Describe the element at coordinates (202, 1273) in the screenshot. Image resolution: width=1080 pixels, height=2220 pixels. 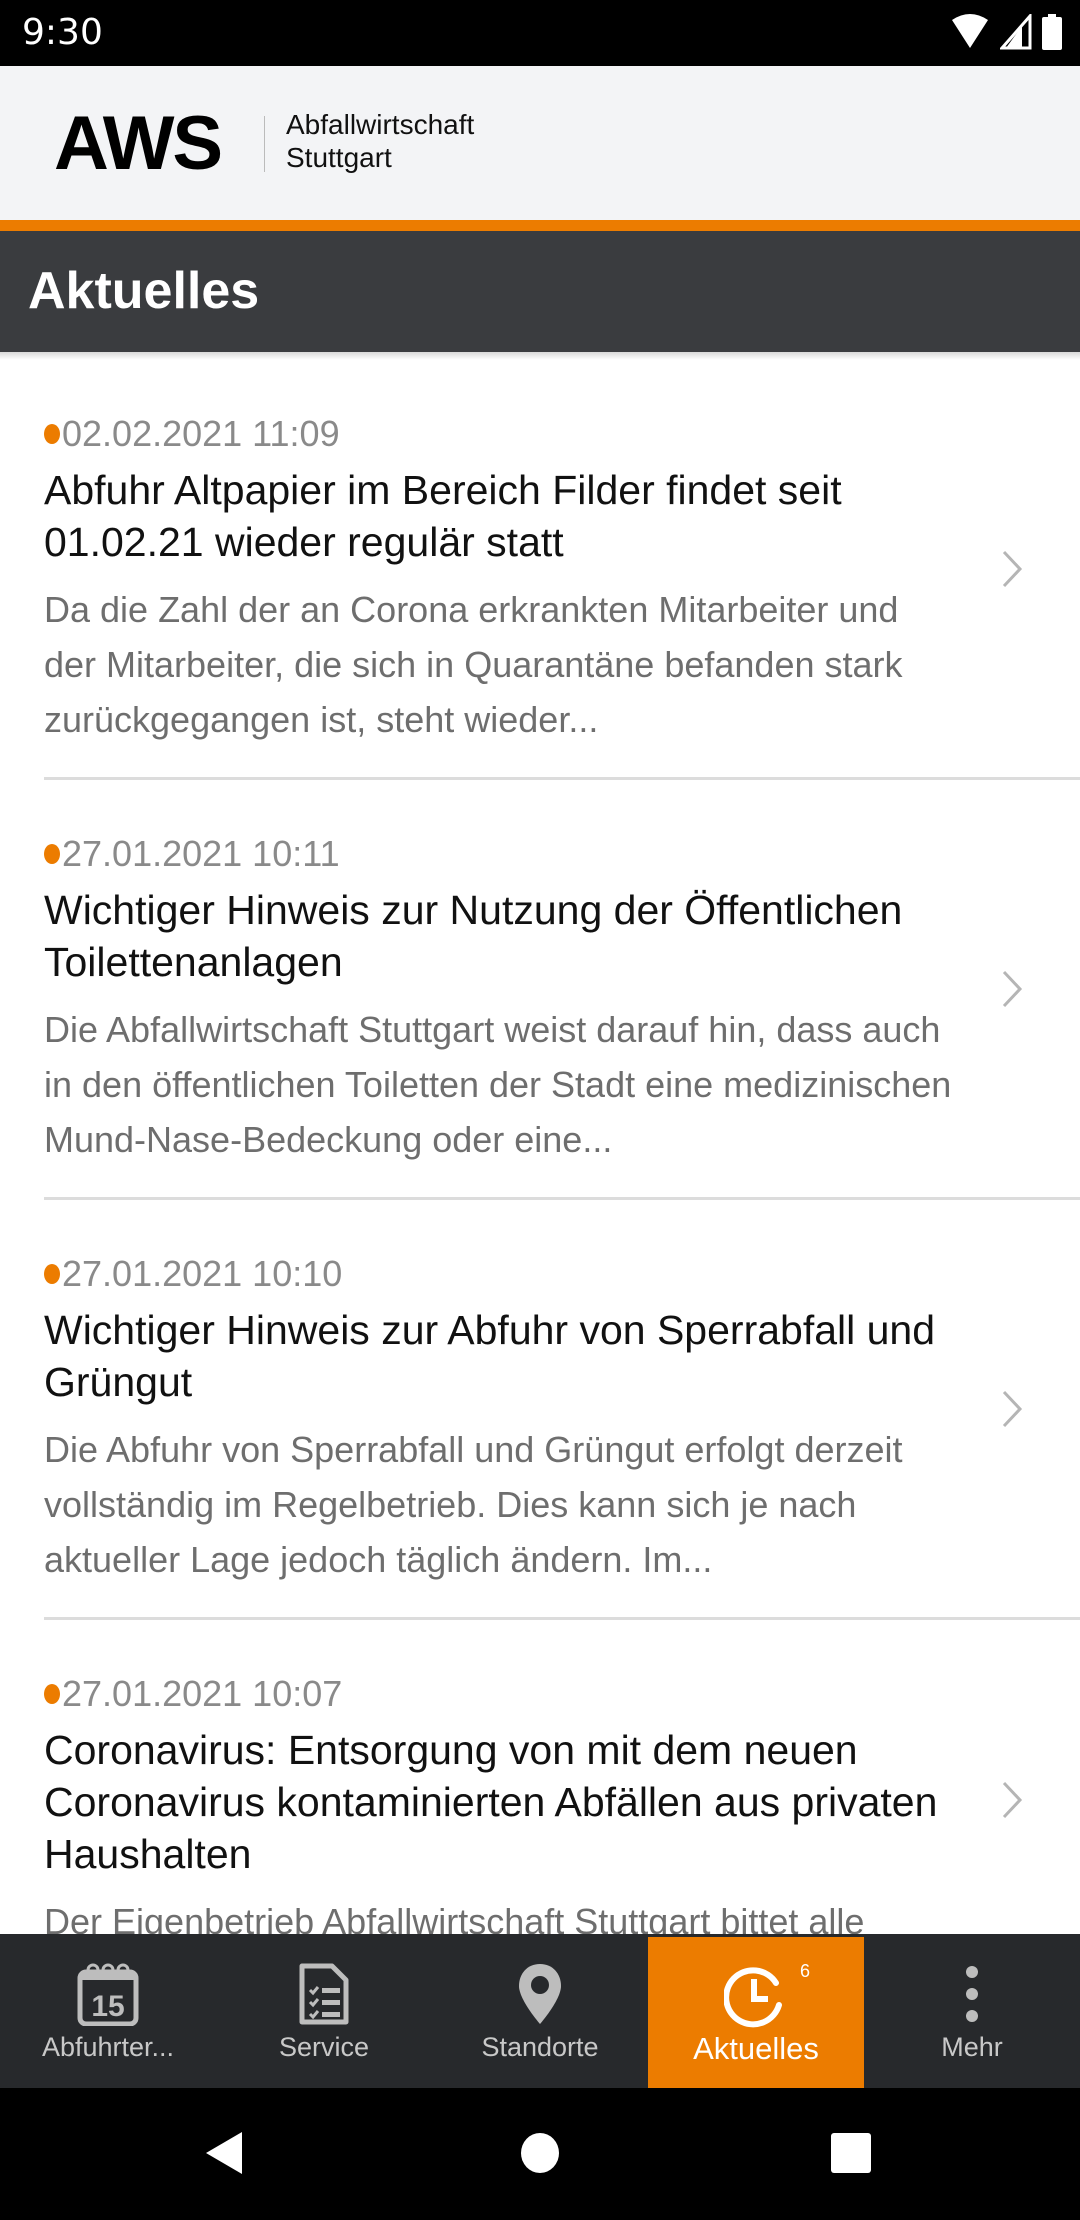
I see `news-date: 27.01.2021 10:10` at that location.